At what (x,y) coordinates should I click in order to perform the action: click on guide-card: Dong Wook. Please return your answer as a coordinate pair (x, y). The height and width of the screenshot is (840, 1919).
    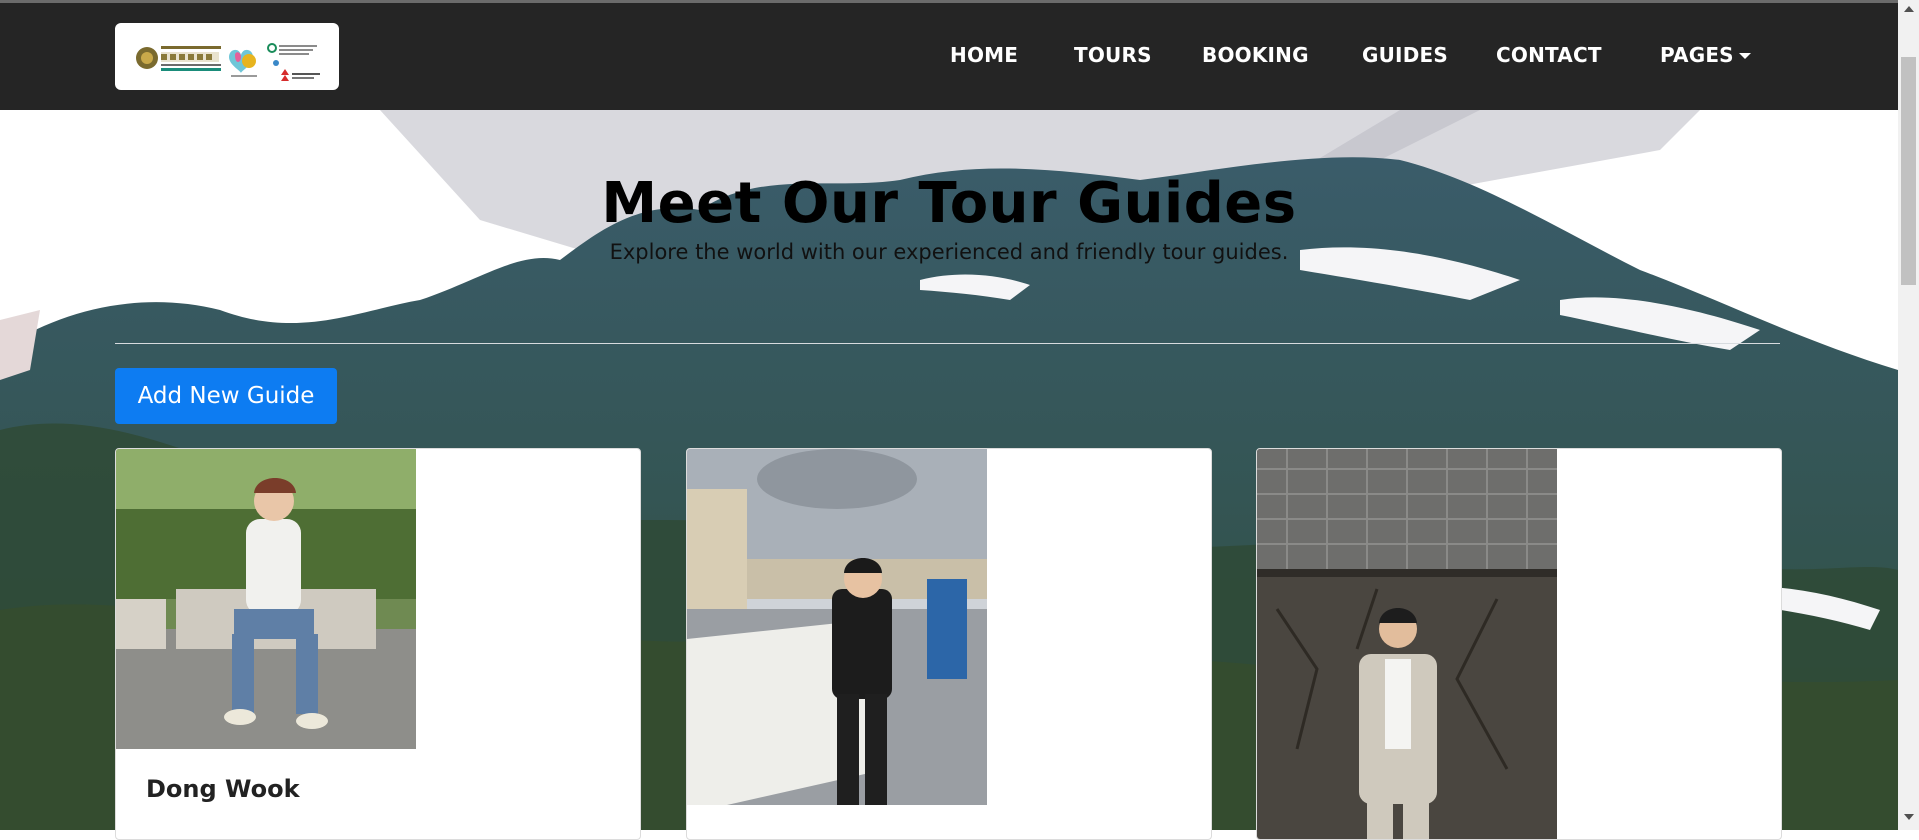
    Looking at the image, I should click on (378, 644).